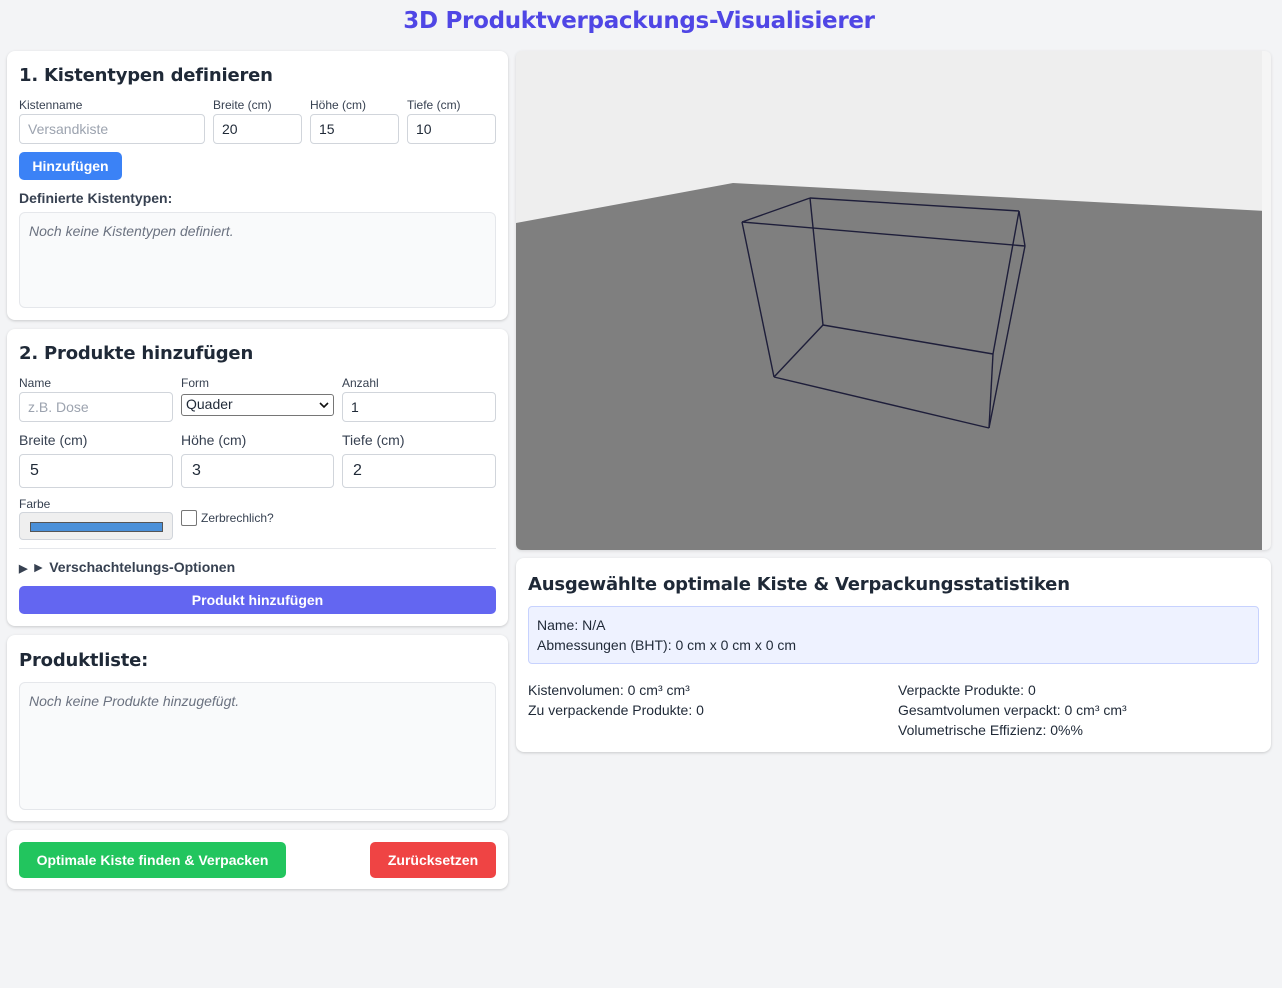 The height and width of the screenshot is (988, 1282). Describe the element at coordinates (209, 404) in the screenshot. I see `product-shape-value: Quader` at that location.